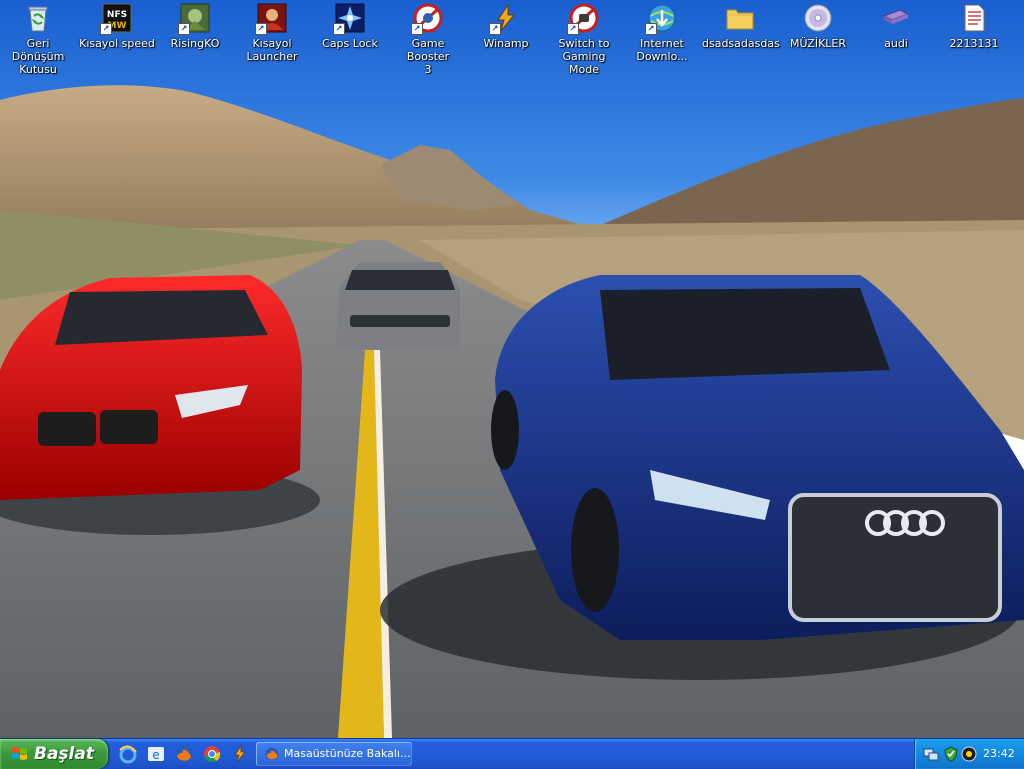 This screenshot has width=1024, height=769. Describe the element at coordinates (974, 18) in the screenshot. I see `text-document-icon` at that location.